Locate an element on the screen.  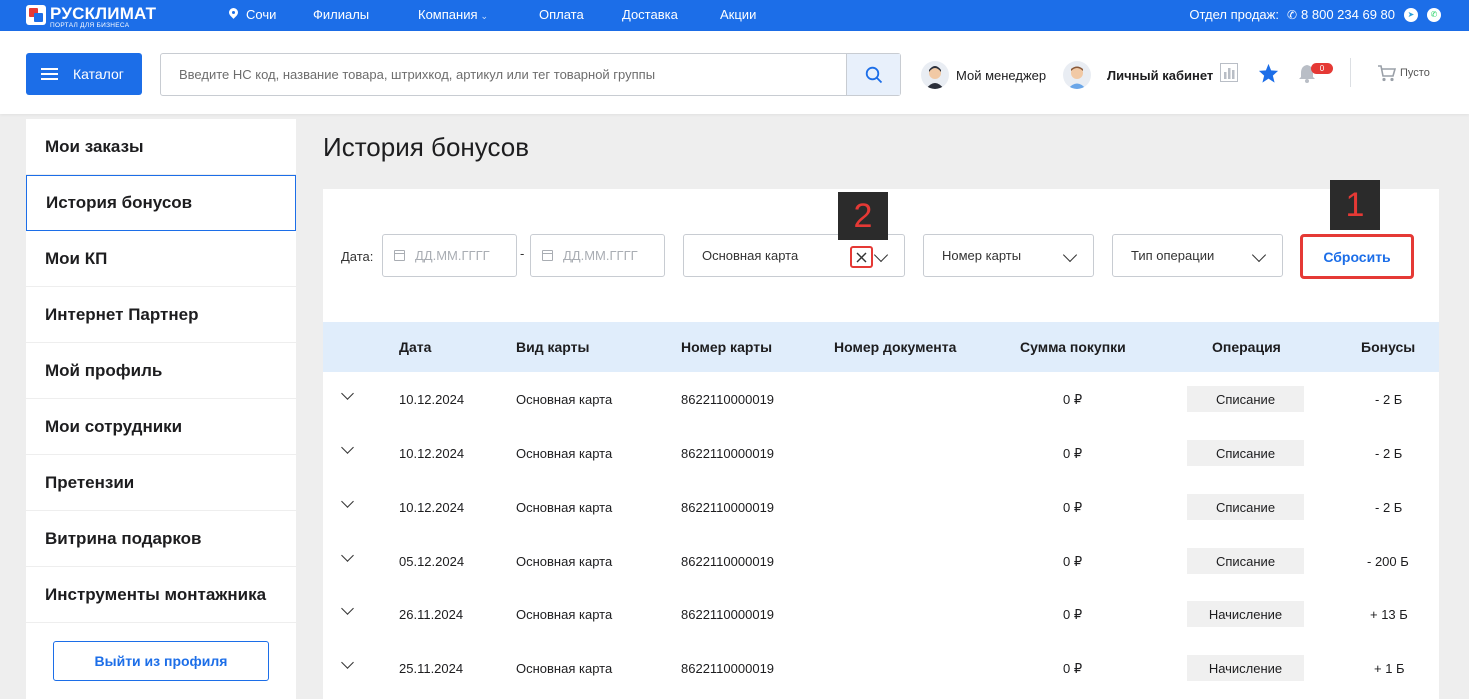
callout-marker-1: 1 is located at coordinates (1355, 205).